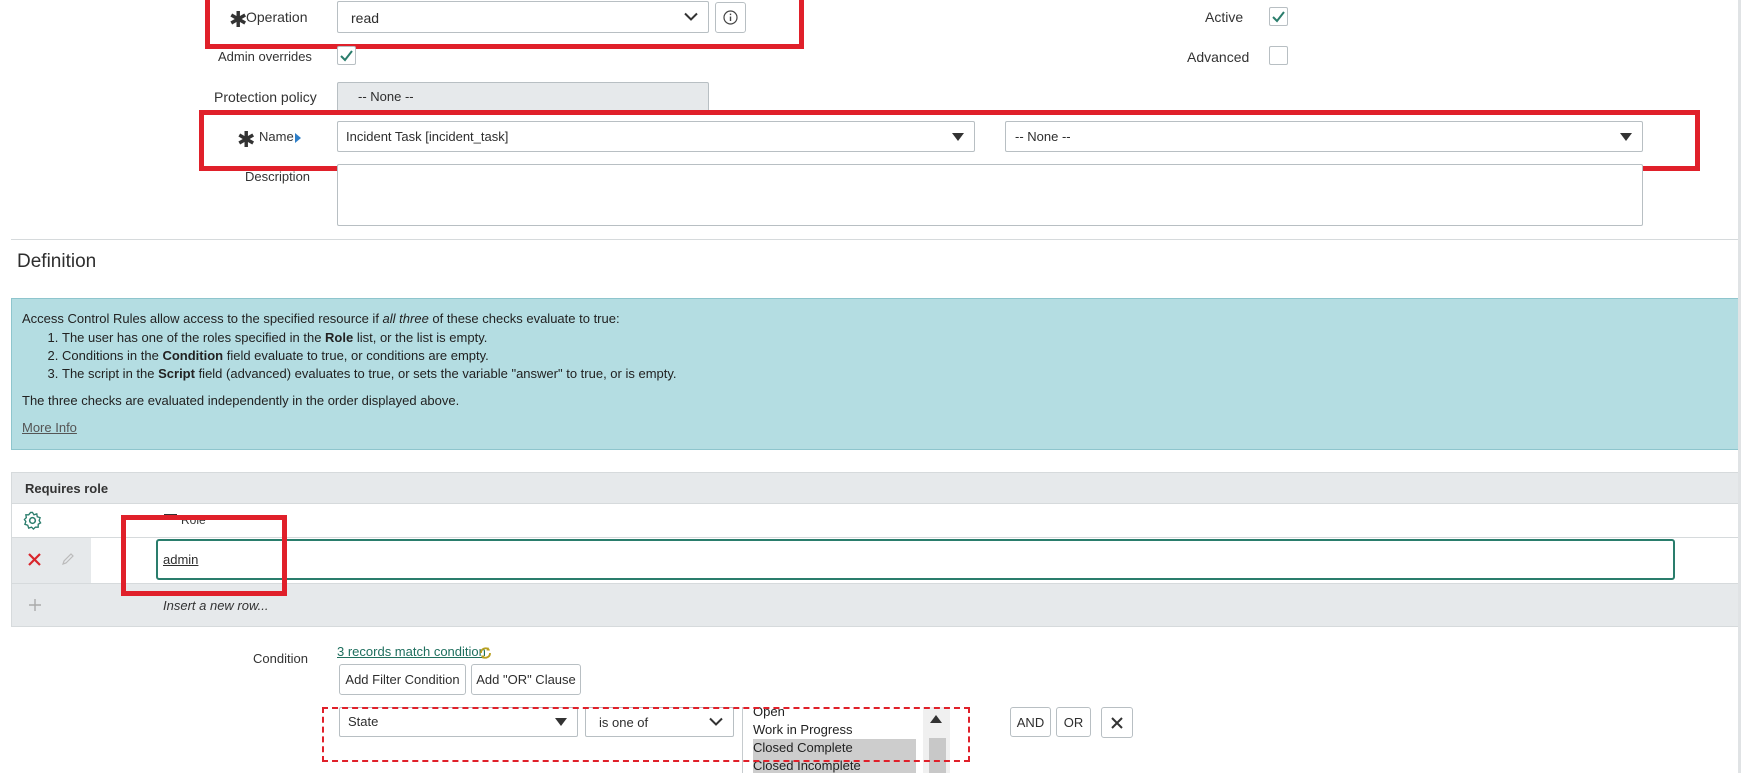 The width and height of the screenshot is (1741, 773). What do you see at coordinates (990, 195) in the screenshot?
I see `description-textarea` at bounding box center [990, 195].